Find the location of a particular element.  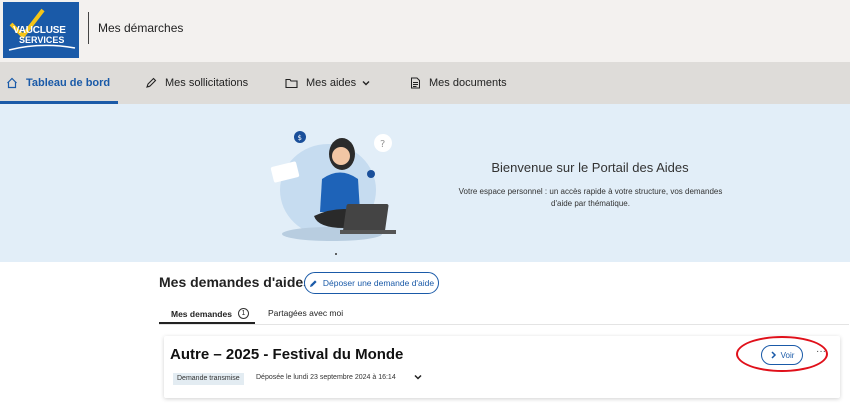

tab-partagees-avec-moi: Partagées avec moi is located at coordinates (305, 313).